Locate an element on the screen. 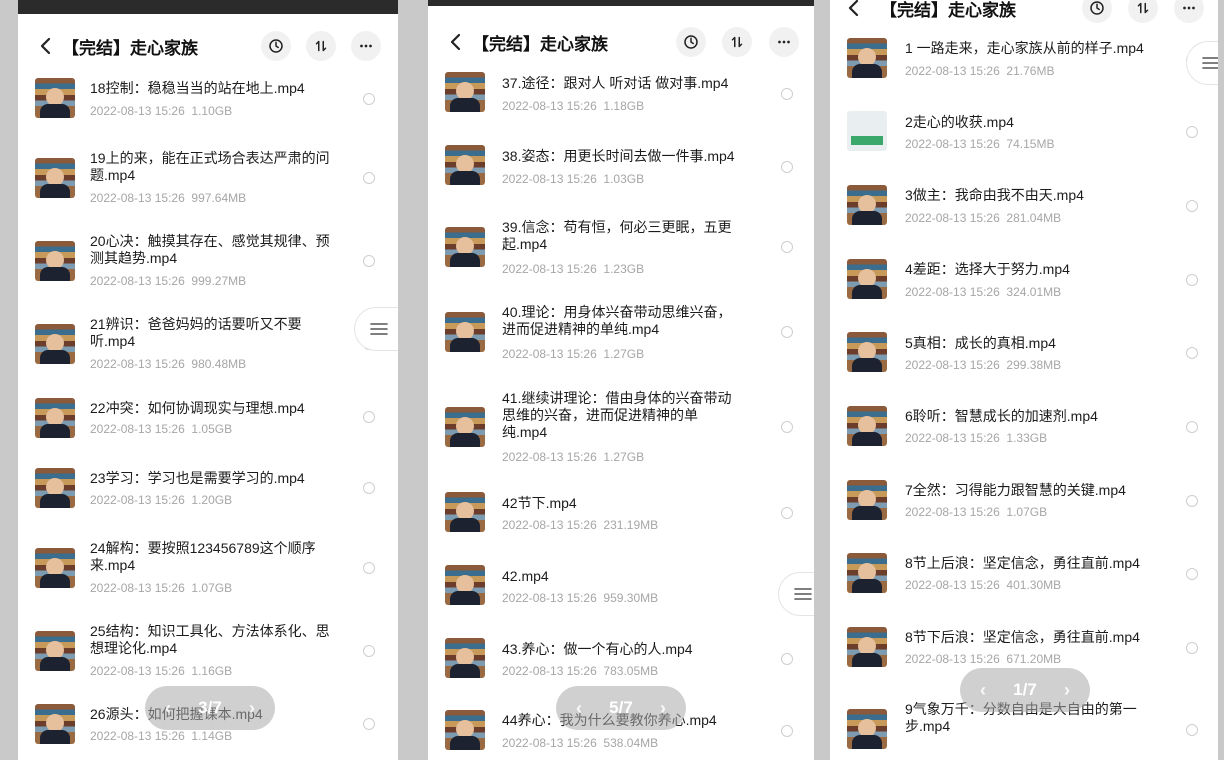  page-number: 1/7 is located at coordinates (1025, 689).